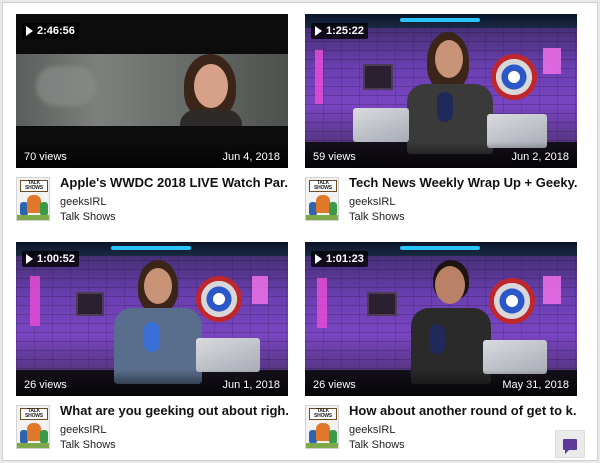 Image resolution: width=600 pixels, height=463 pixels. What do you see at coordinates (345, 259) in the screenshot?
I see `duration-text: 1:01:23` at bounding box center [345, 259].